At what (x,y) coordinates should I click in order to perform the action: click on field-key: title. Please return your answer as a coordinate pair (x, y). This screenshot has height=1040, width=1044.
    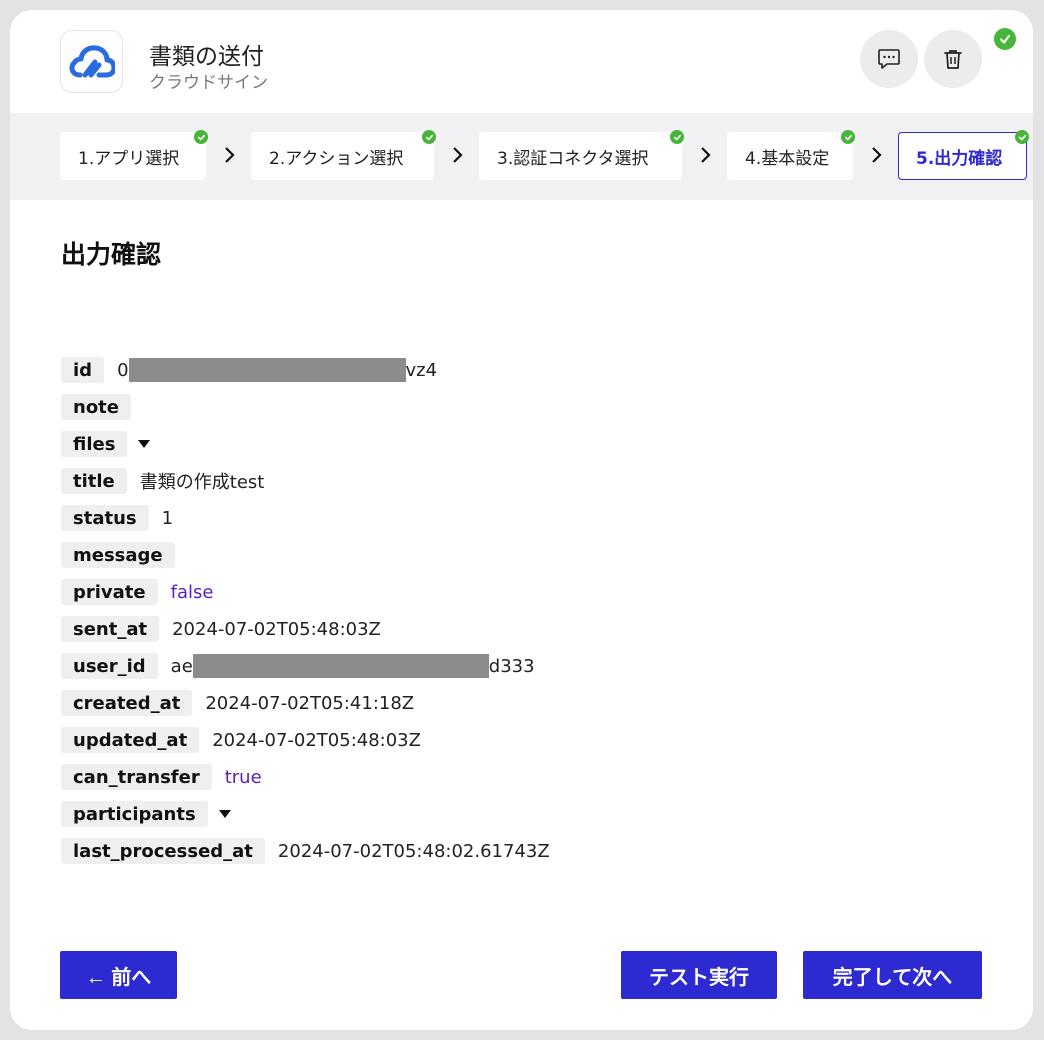
    Looking at the image, I should click on (94, 481).